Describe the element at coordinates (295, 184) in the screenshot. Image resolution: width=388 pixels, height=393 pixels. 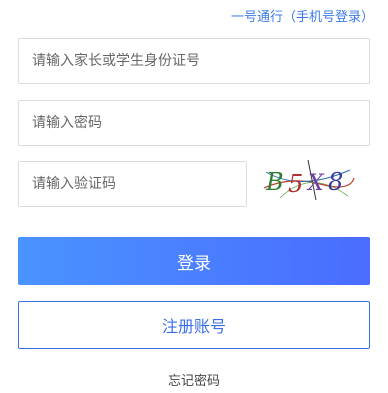
I see `captcha-char-2: 5` at that location.